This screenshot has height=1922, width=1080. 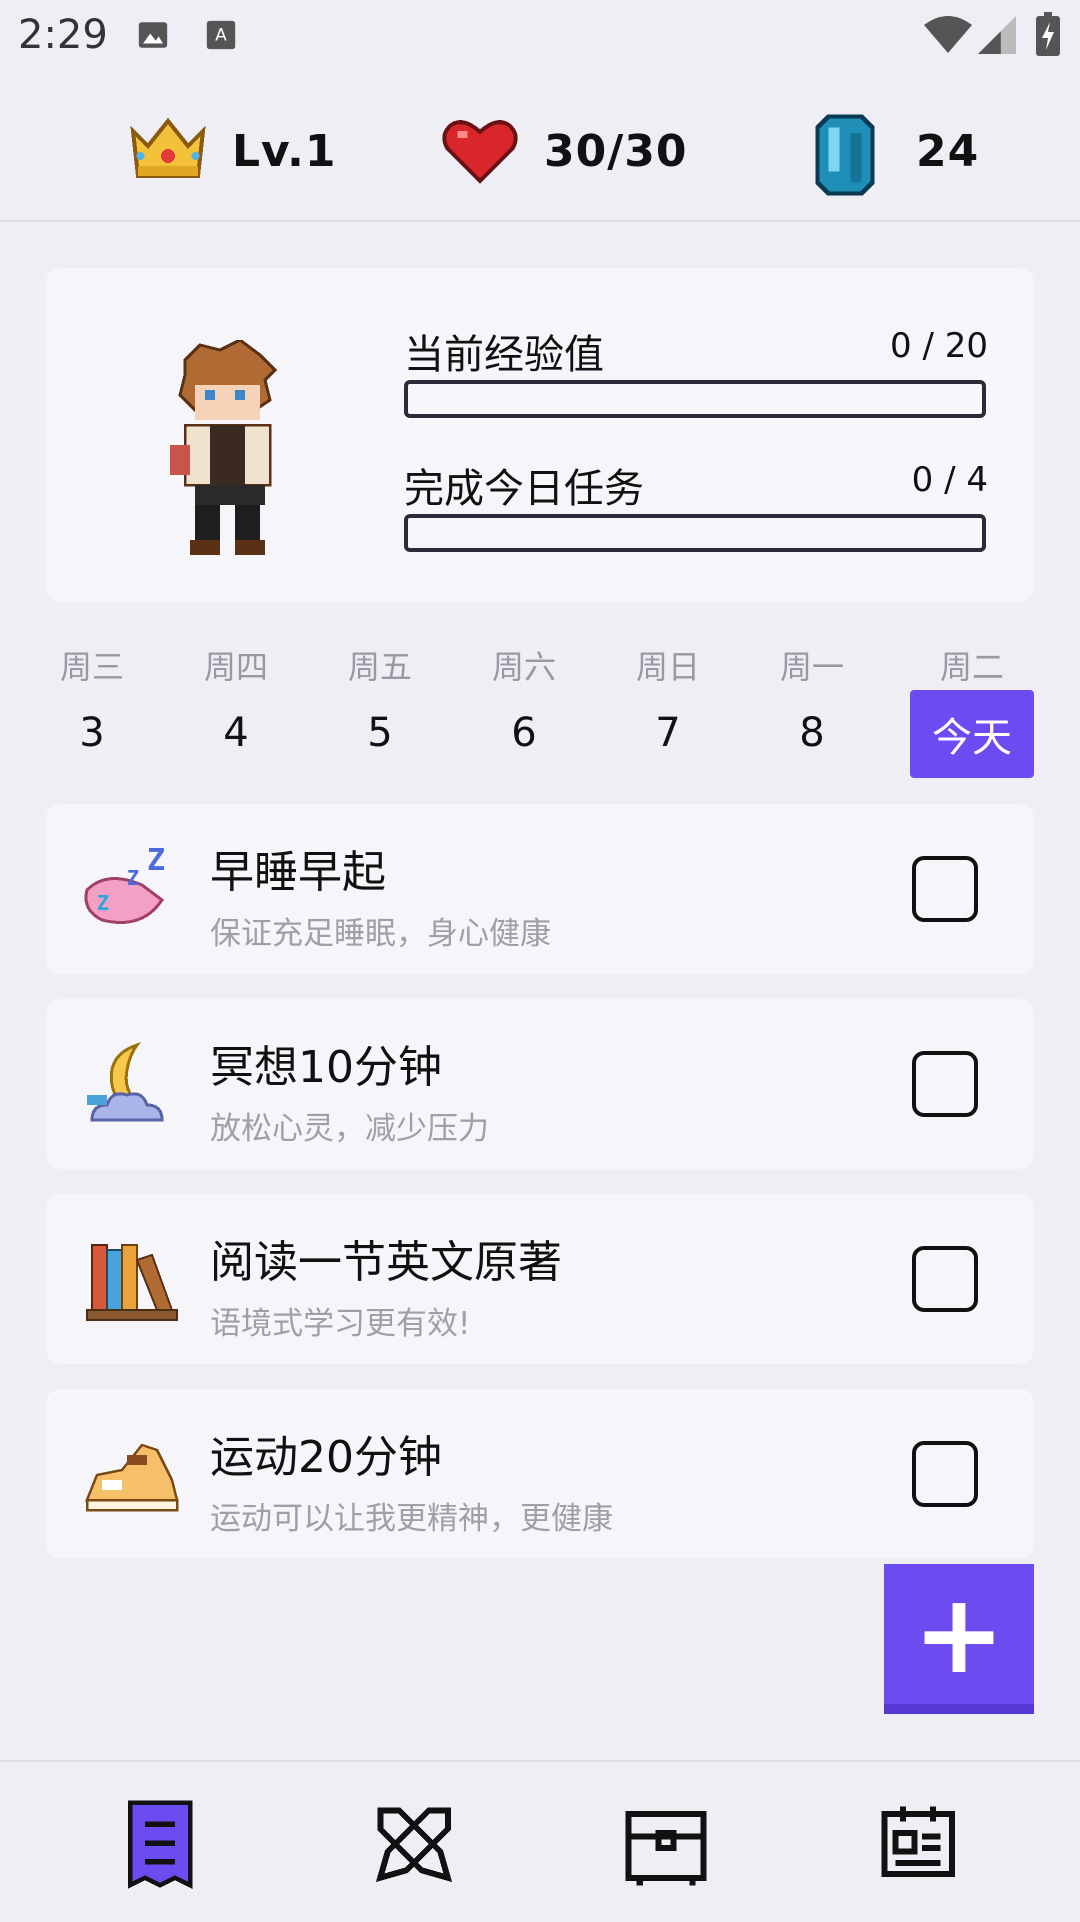 I want to click on weekday-name: 周二, so click(x=971, y=667).